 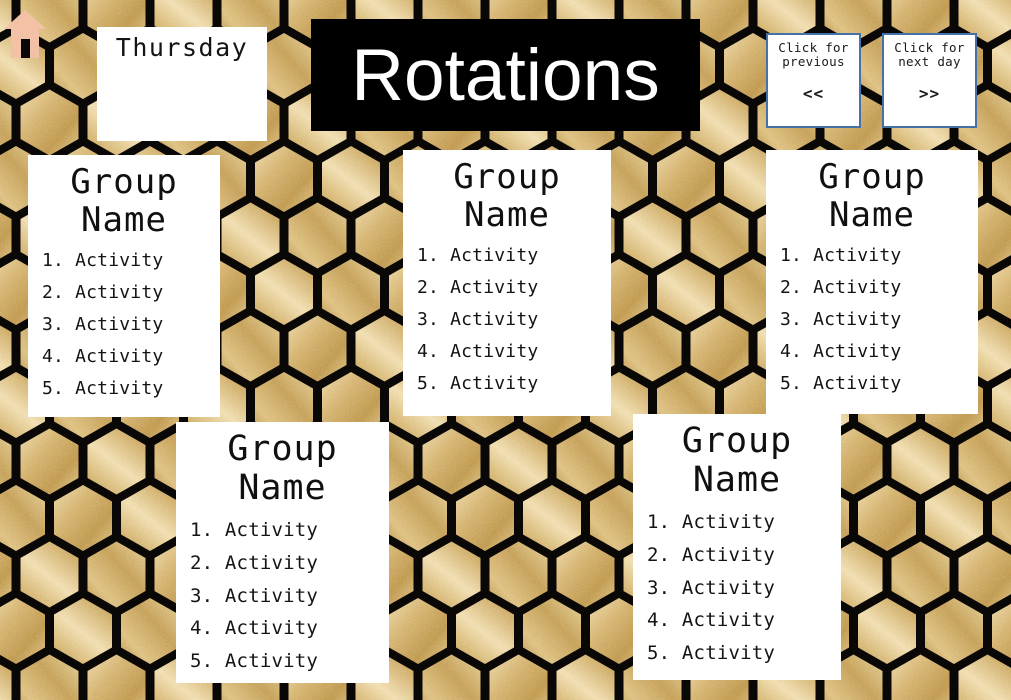 I want to click on previous-day-button: Click for previous <<, so click(x=813, y=80).